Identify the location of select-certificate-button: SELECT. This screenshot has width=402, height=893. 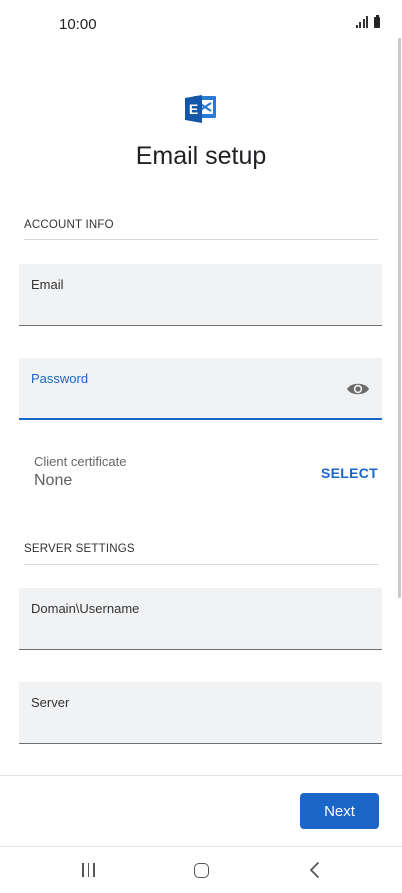
(349, 473).